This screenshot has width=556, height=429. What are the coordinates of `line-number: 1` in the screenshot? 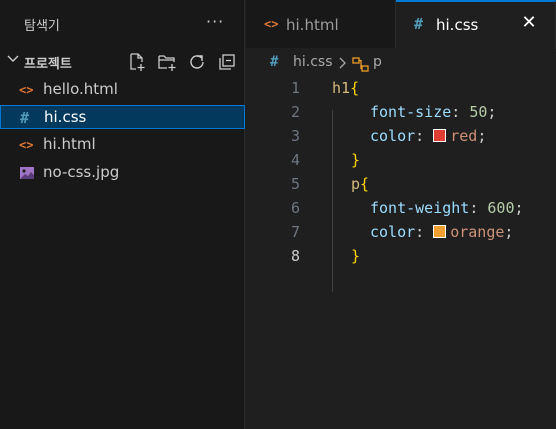 It's located at (295, 88).